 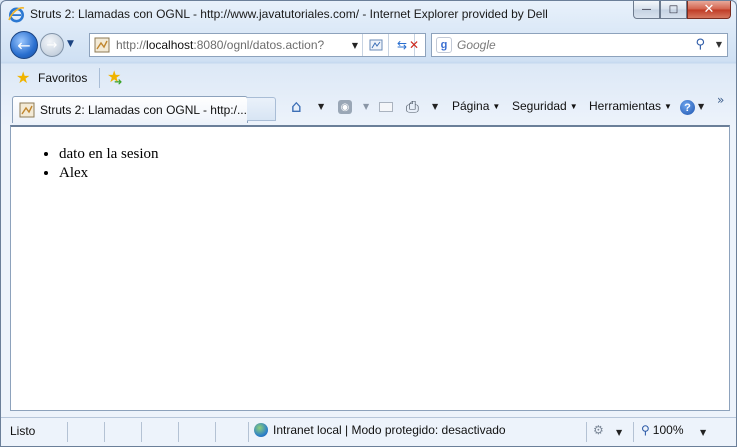 I want to click on compatibility-icon, so click(x=376, y=45).